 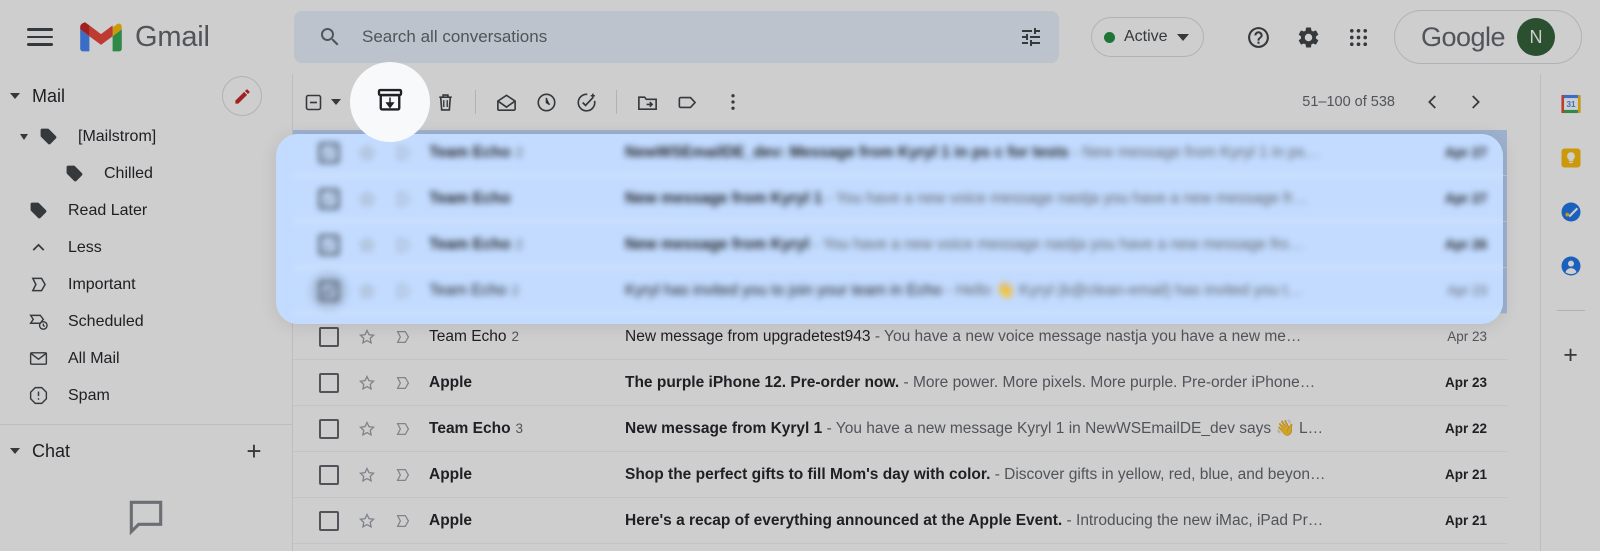 What do you see at coordinates (146, 173) in the screenshot?
I see `sidebar-item-chilled: Chilled` at bounding box center [146, 173].